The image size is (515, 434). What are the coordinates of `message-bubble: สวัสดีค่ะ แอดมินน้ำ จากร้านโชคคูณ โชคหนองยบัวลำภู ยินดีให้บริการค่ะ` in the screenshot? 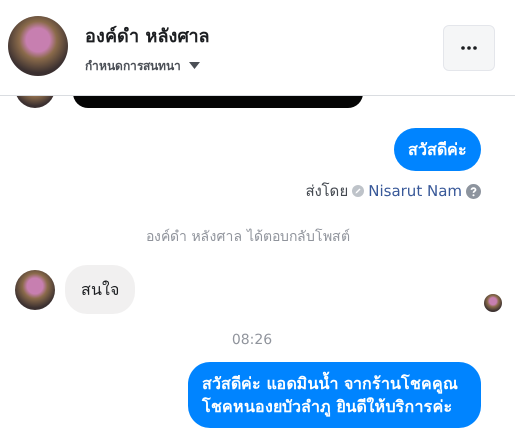 It's located at (334, 395).